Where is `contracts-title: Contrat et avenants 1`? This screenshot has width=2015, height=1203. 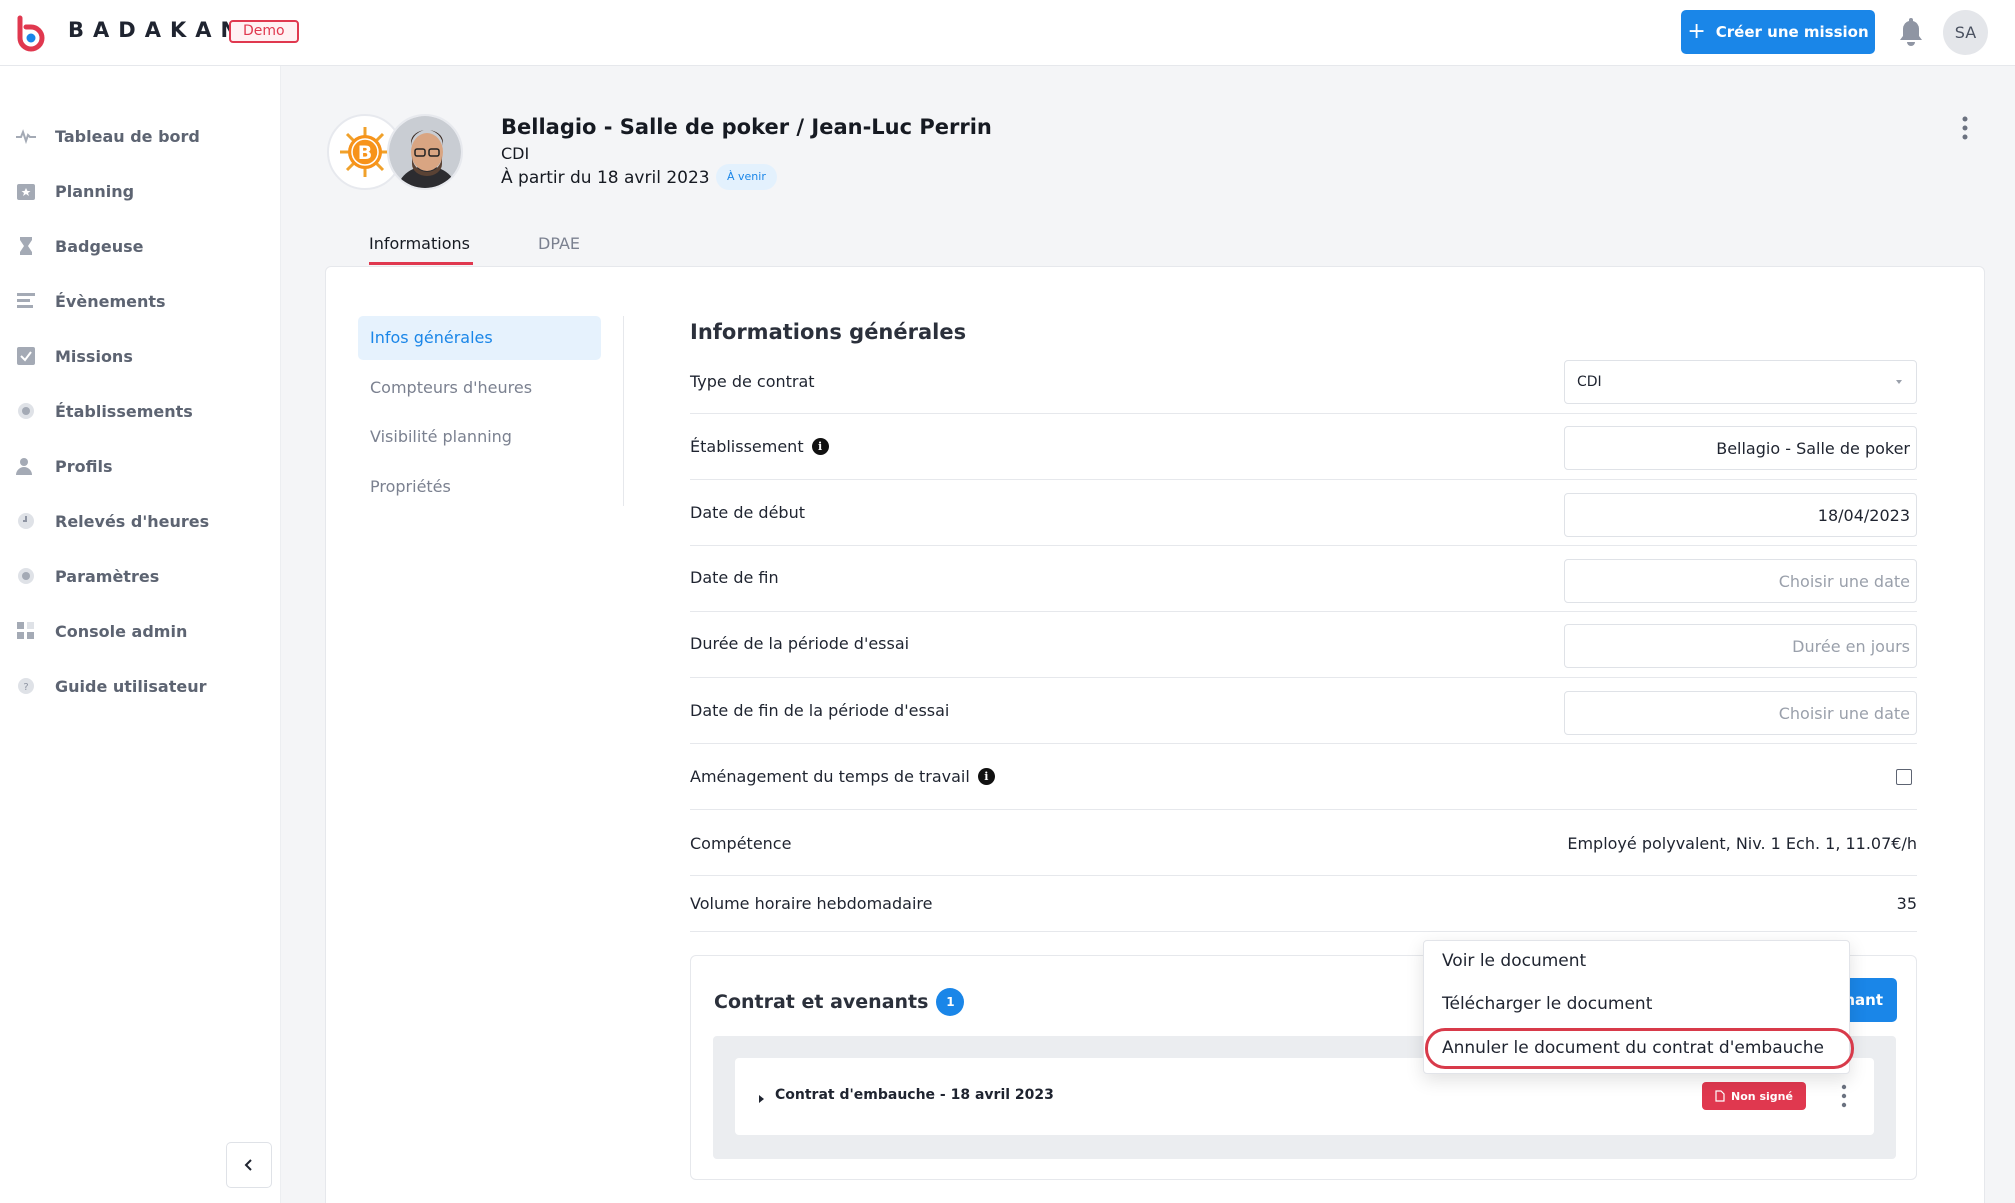 contracts-title: Contrat et avenants 1 is located at coordinates (839, 1002).